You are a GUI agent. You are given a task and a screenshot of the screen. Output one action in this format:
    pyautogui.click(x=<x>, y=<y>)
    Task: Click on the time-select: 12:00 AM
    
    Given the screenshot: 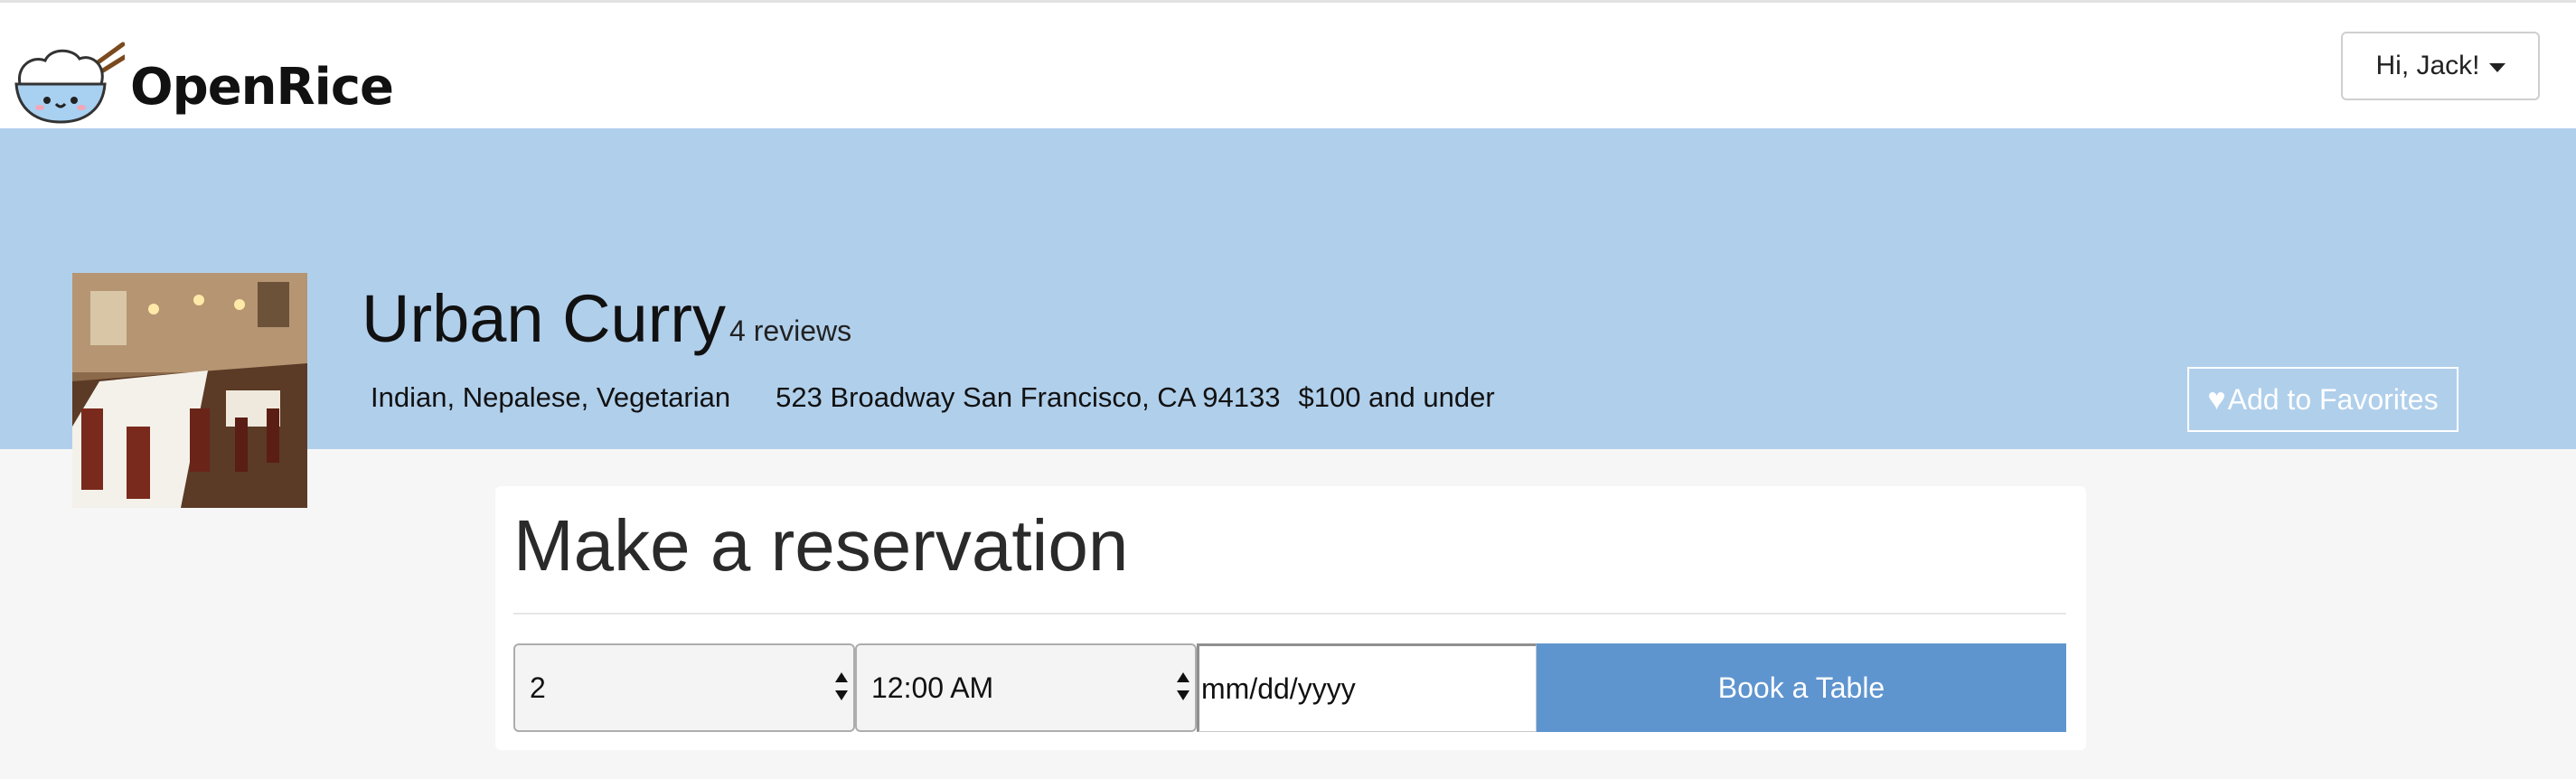 What is the action you would take?
    pyautogui.click(x=1026, y=687)
    